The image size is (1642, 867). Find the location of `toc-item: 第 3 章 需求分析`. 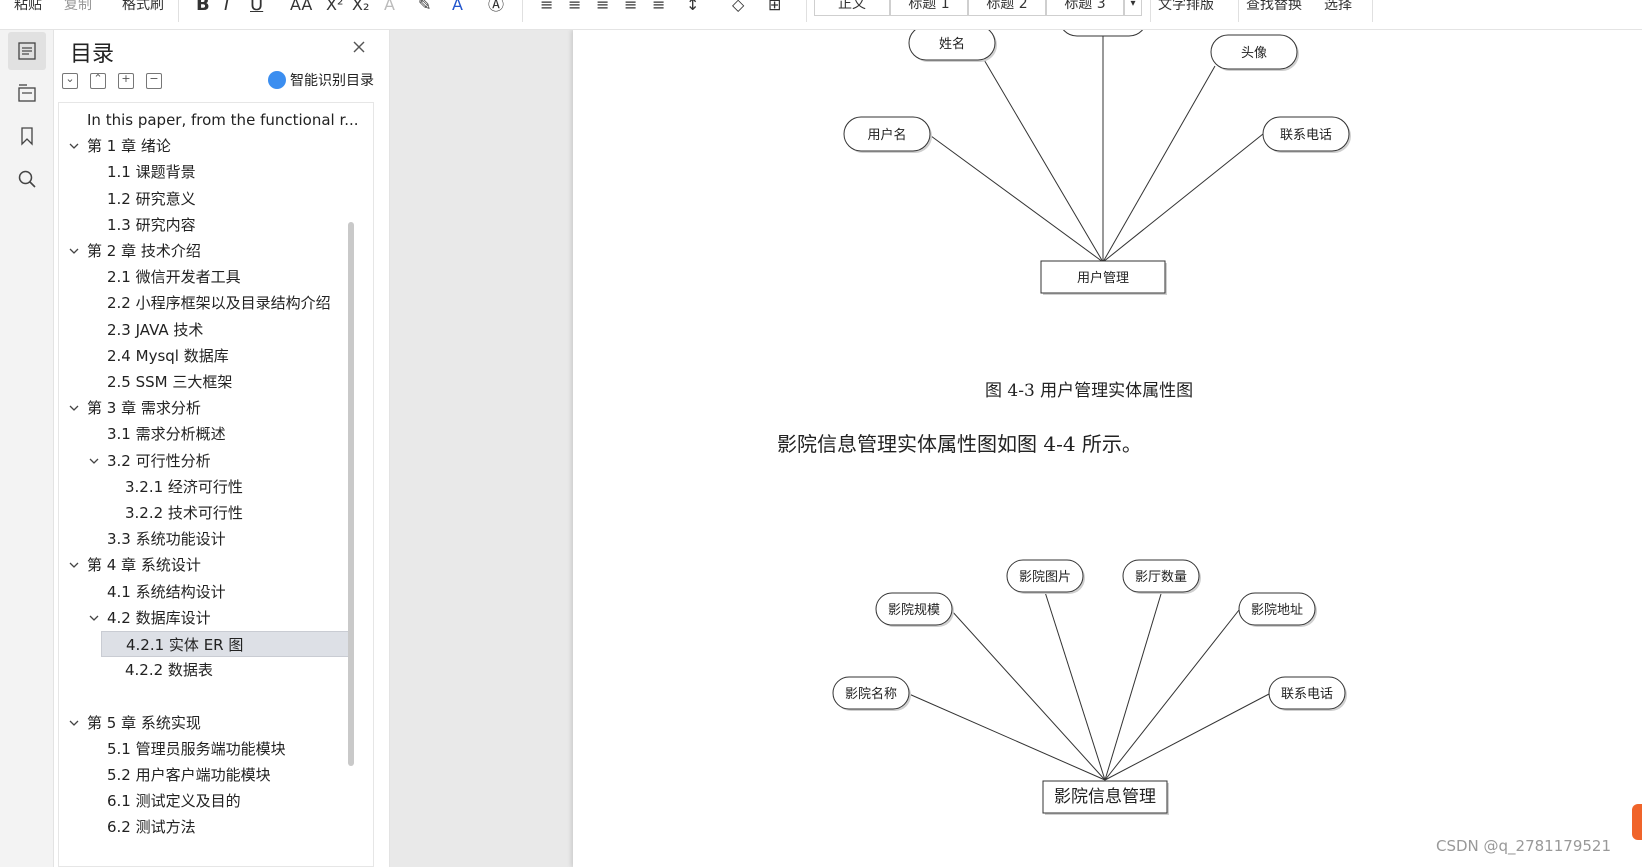

toc-item: 第 3 章 需求分析 is located at coordinates (214, 408).